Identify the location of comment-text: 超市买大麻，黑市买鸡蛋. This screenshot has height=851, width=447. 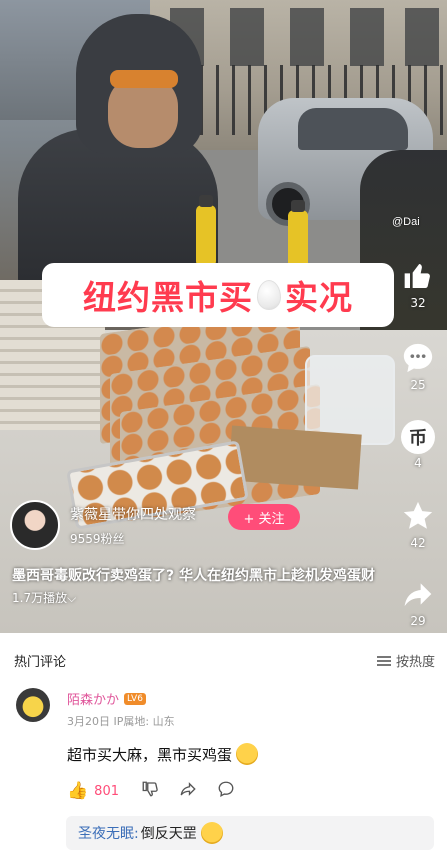
(163, 754).